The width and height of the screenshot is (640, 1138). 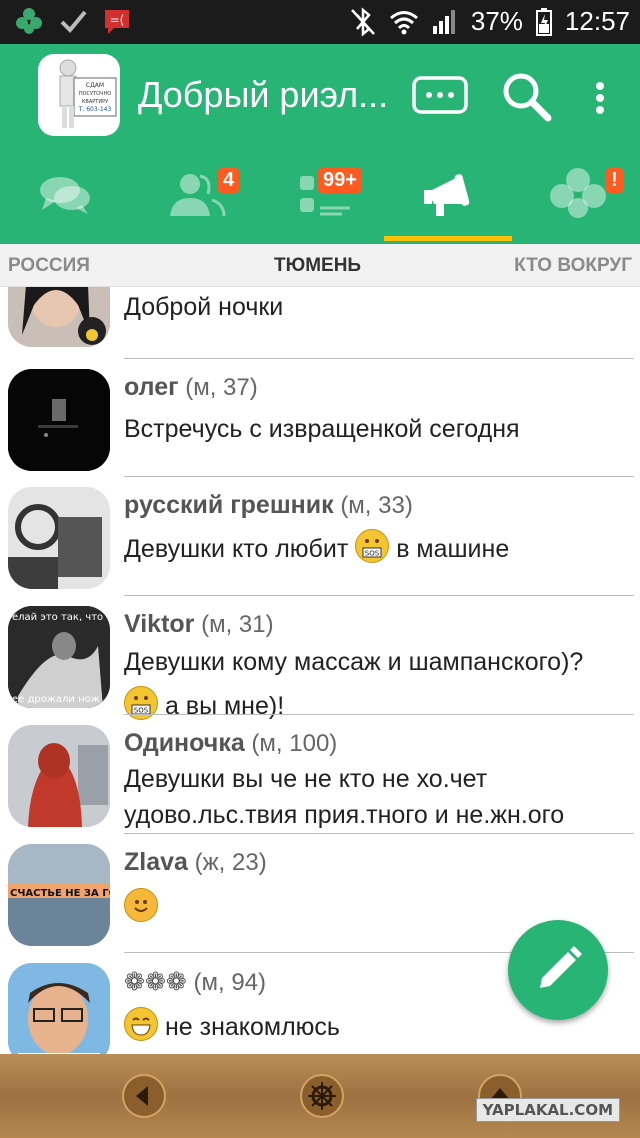 I want to click on search-button, so click(x=527, y=99).